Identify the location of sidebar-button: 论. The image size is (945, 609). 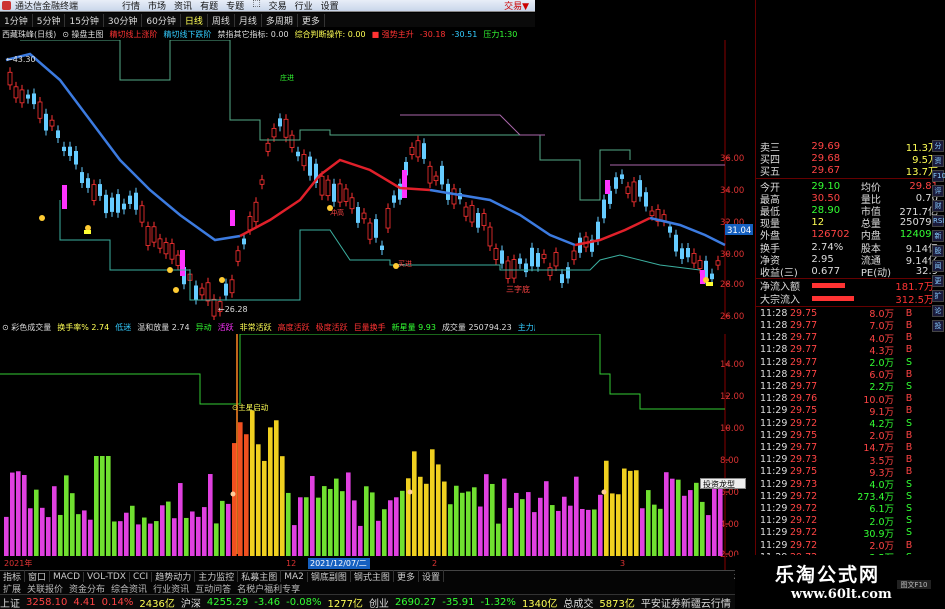
(938, 311).